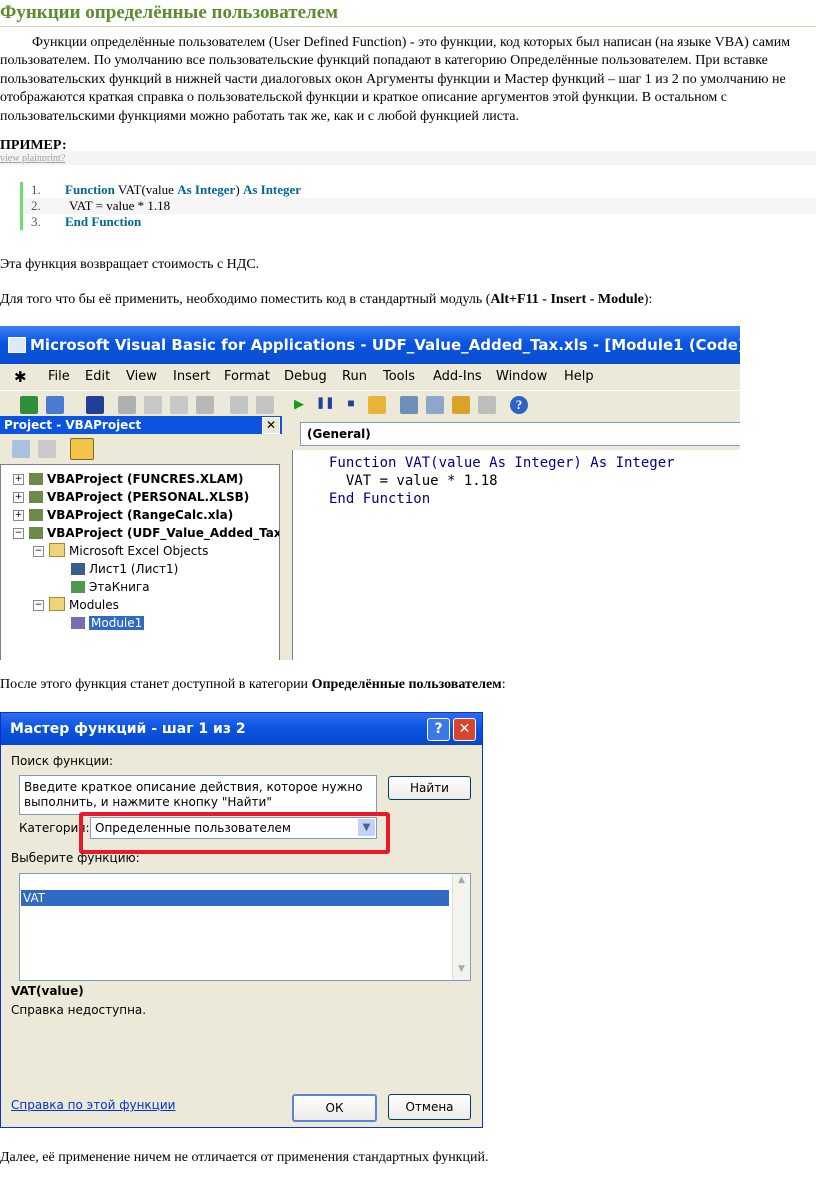  What do you see at coordinates (457, 376) in the screenshot?
I see `menu-addins: Add-Ins` at bounding box center [457, 376].